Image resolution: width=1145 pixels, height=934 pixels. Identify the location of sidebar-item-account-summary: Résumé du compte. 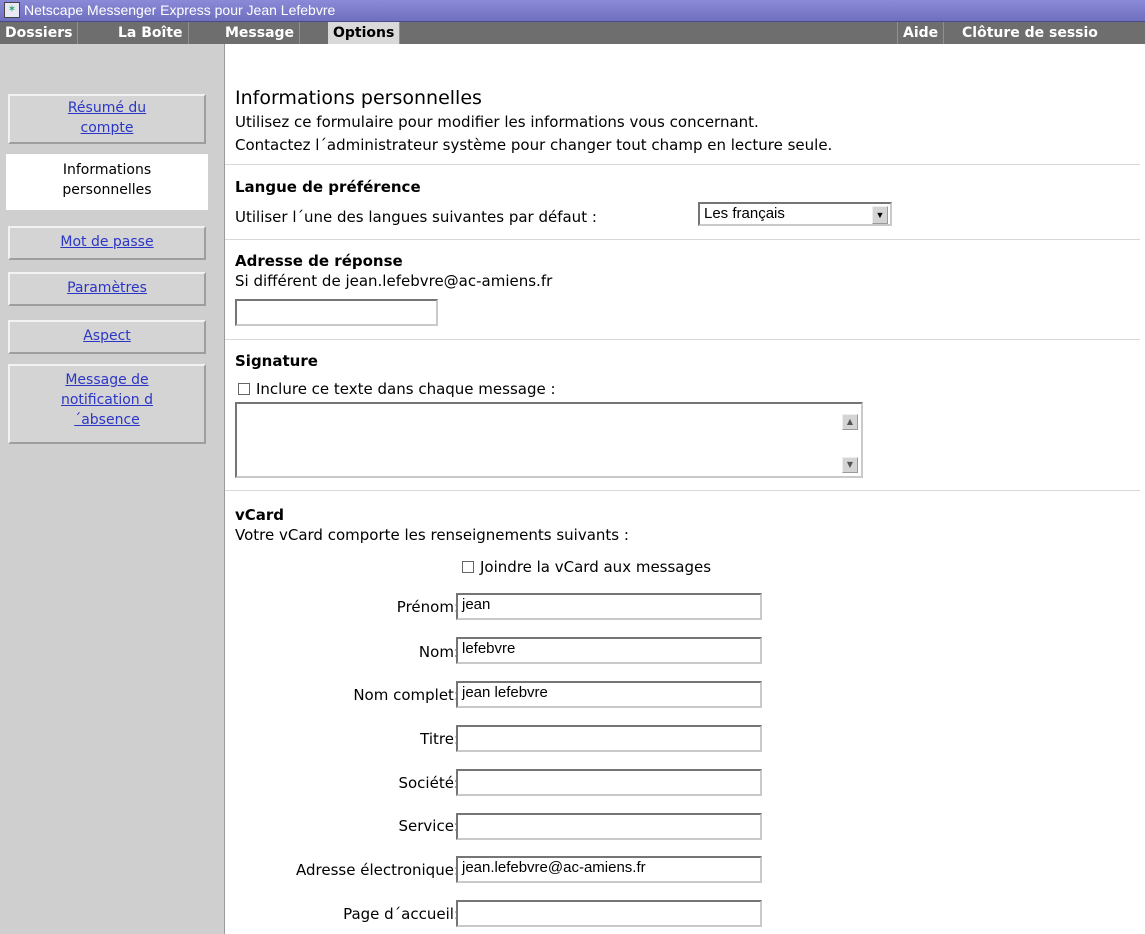
(107, 119).